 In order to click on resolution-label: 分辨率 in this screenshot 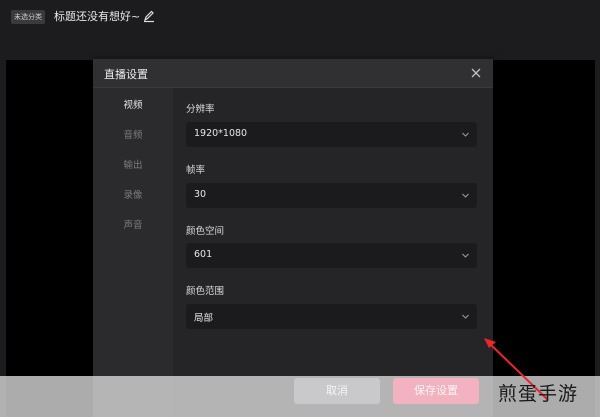, I will do `click(200, 109)`.